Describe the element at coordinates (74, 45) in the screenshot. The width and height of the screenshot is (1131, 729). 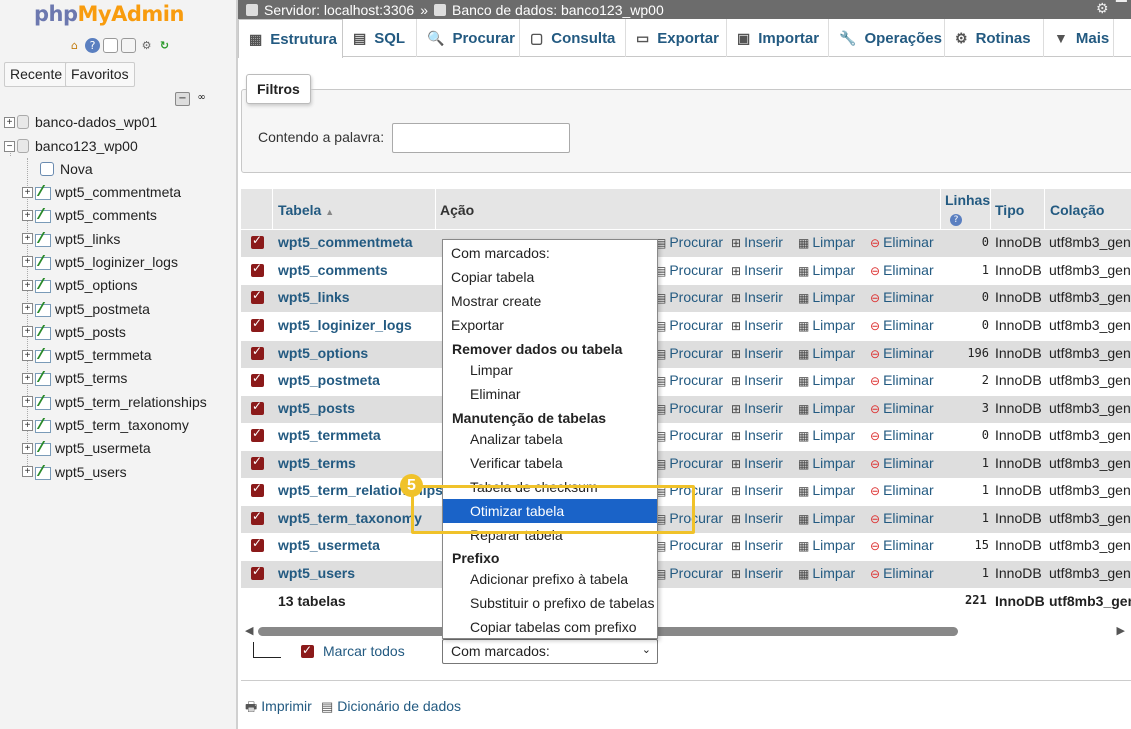
I see `home-icon: ⌂` at that location.